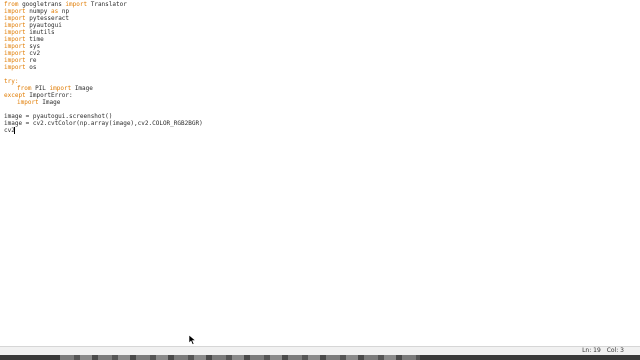  I want to click on code-line: import imutils, so click(29, 32).